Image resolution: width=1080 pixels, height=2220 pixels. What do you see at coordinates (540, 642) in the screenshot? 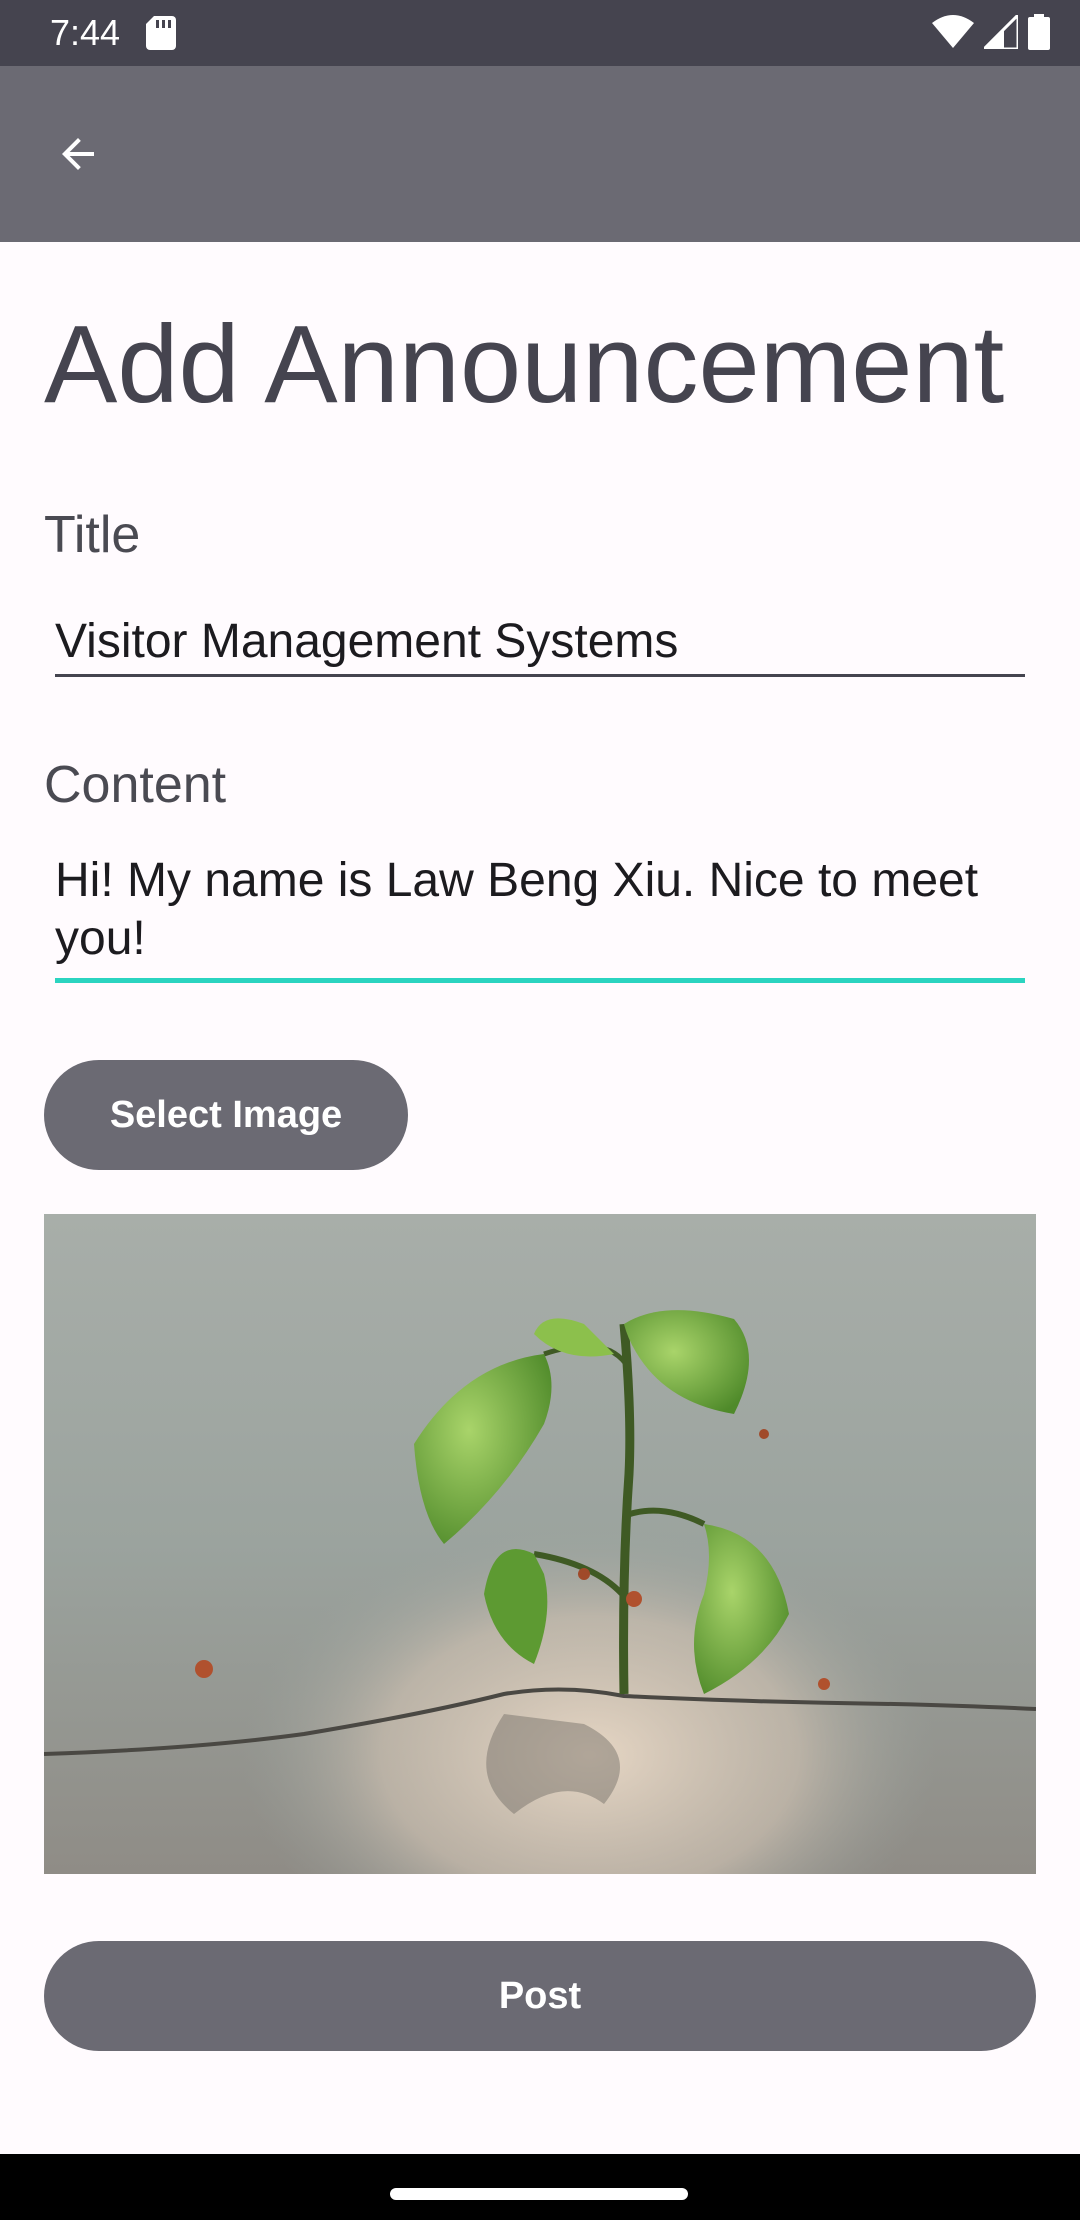
I see `title-input` at bounding box center [540, 642].